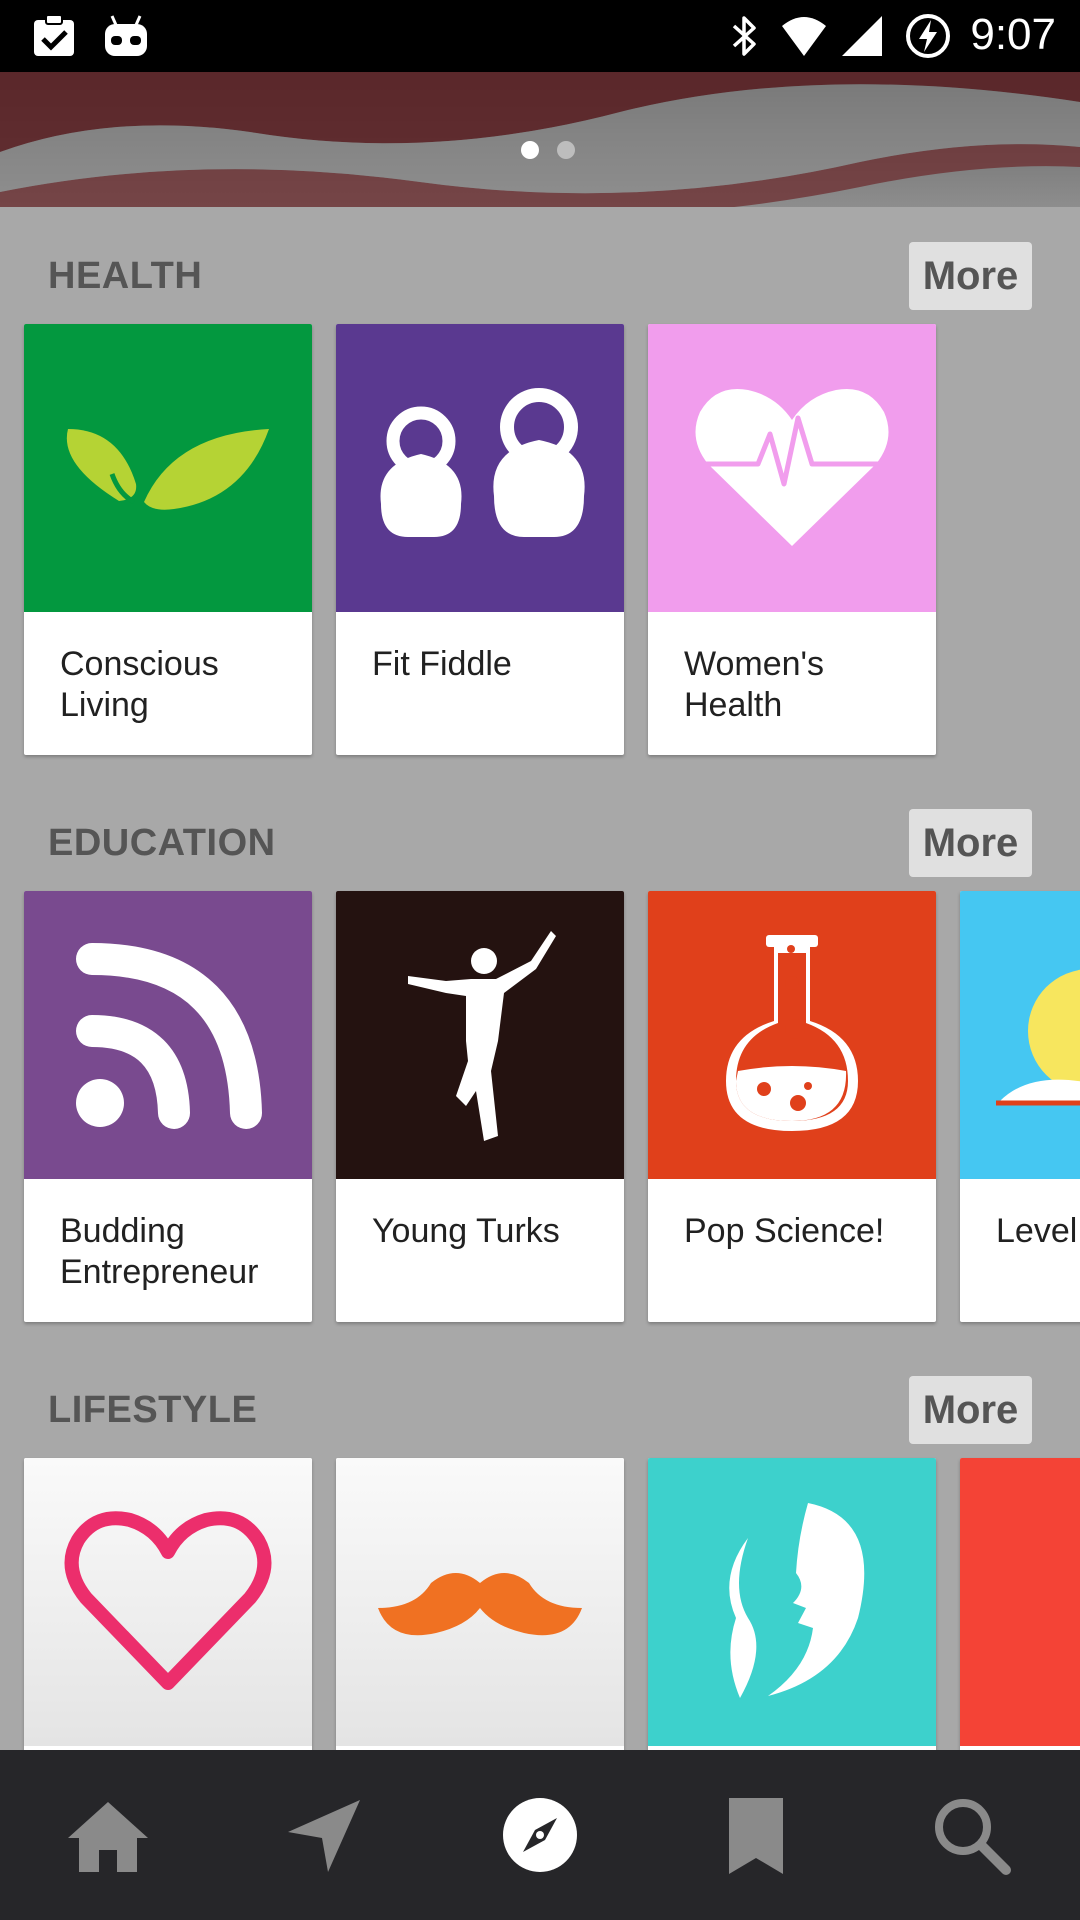 The height and width of the screenshot is (1920, 1080). I want to click on card-body: Budding Entrepreneur, so click(168, 1250).